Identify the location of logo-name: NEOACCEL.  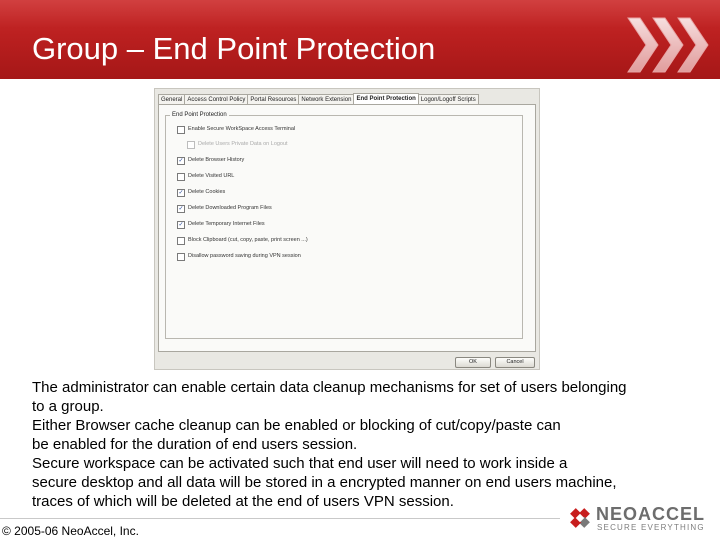
(651, 514).